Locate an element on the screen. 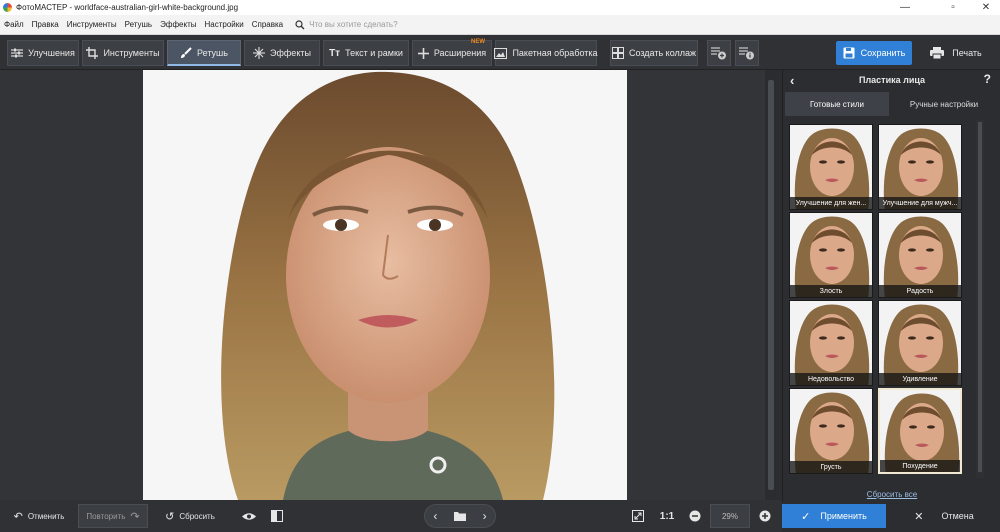  tab-label: Инструменты is located at coordinates (131, 53).